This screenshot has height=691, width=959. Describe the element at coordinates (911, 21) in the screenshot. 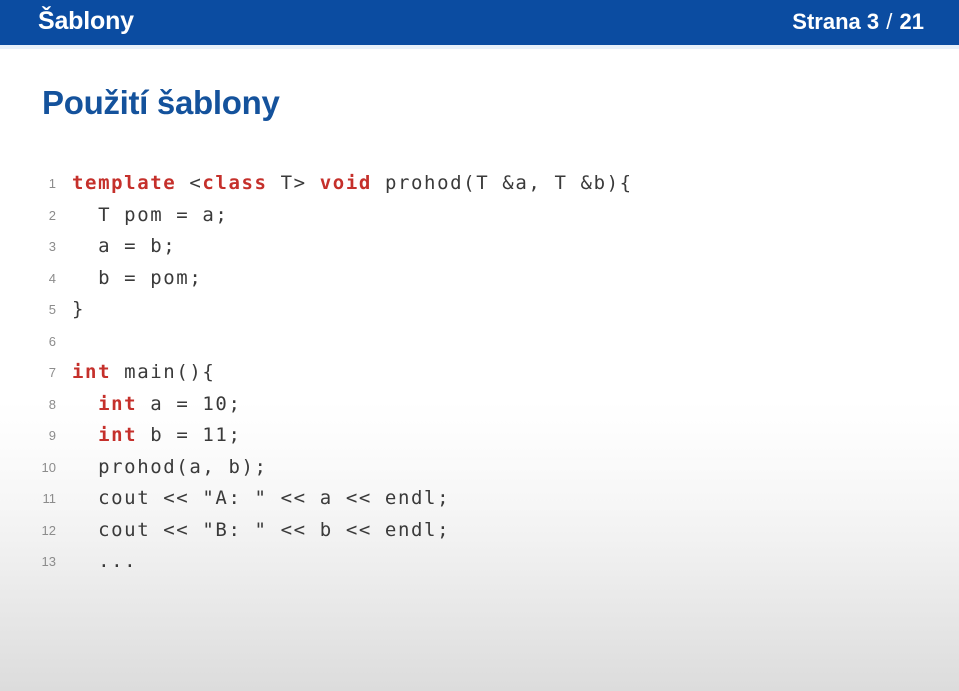

I see `page-total: 21` at that location.